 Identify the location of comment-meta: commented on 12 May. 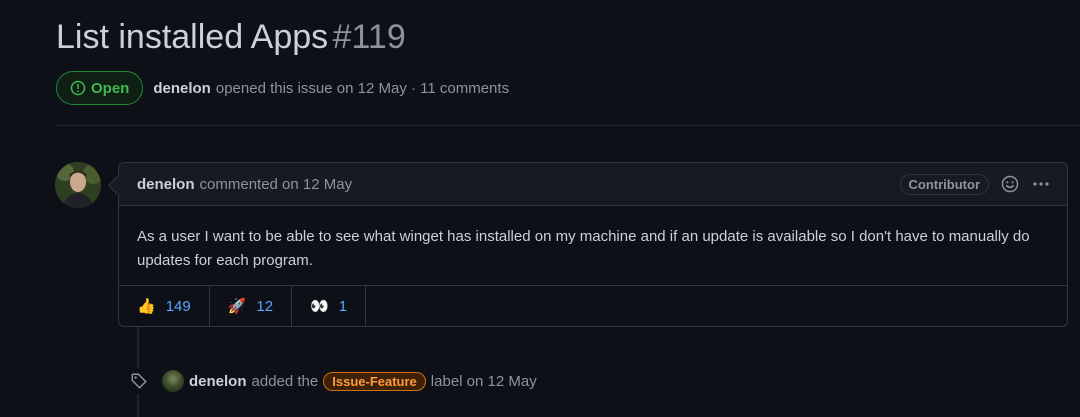
(276, 184).